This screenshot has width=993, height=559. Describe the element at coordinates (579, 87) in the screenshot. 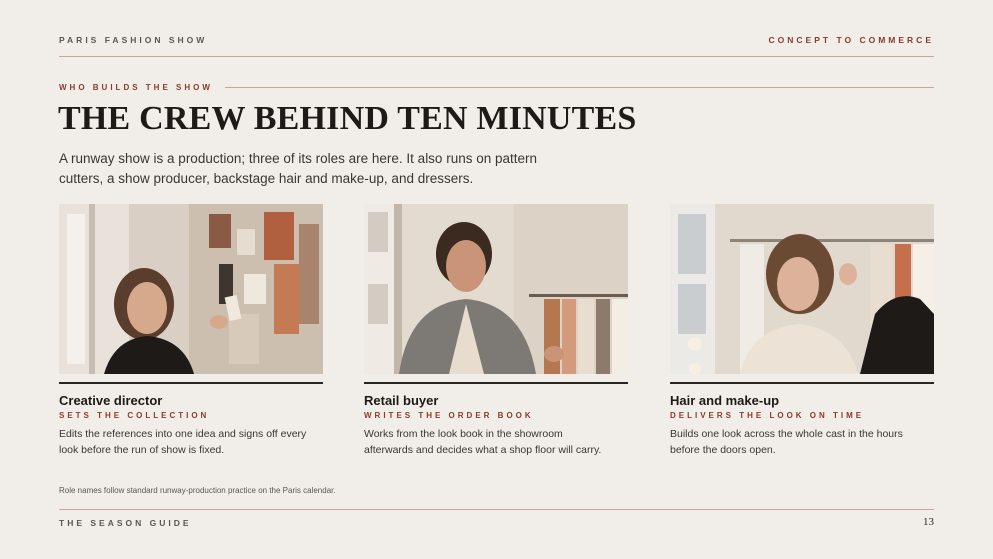

I see `eyebrow-divider` at that location.